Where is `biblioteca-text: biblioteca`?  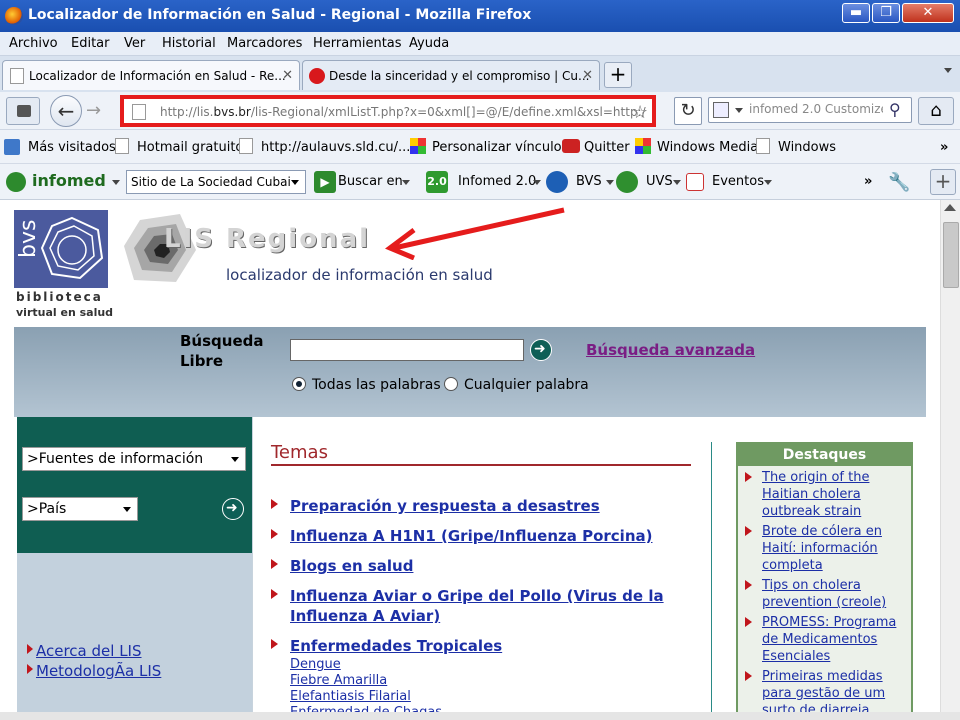 biblioteca-text: biblioteca is located at coordinates (59, 297).